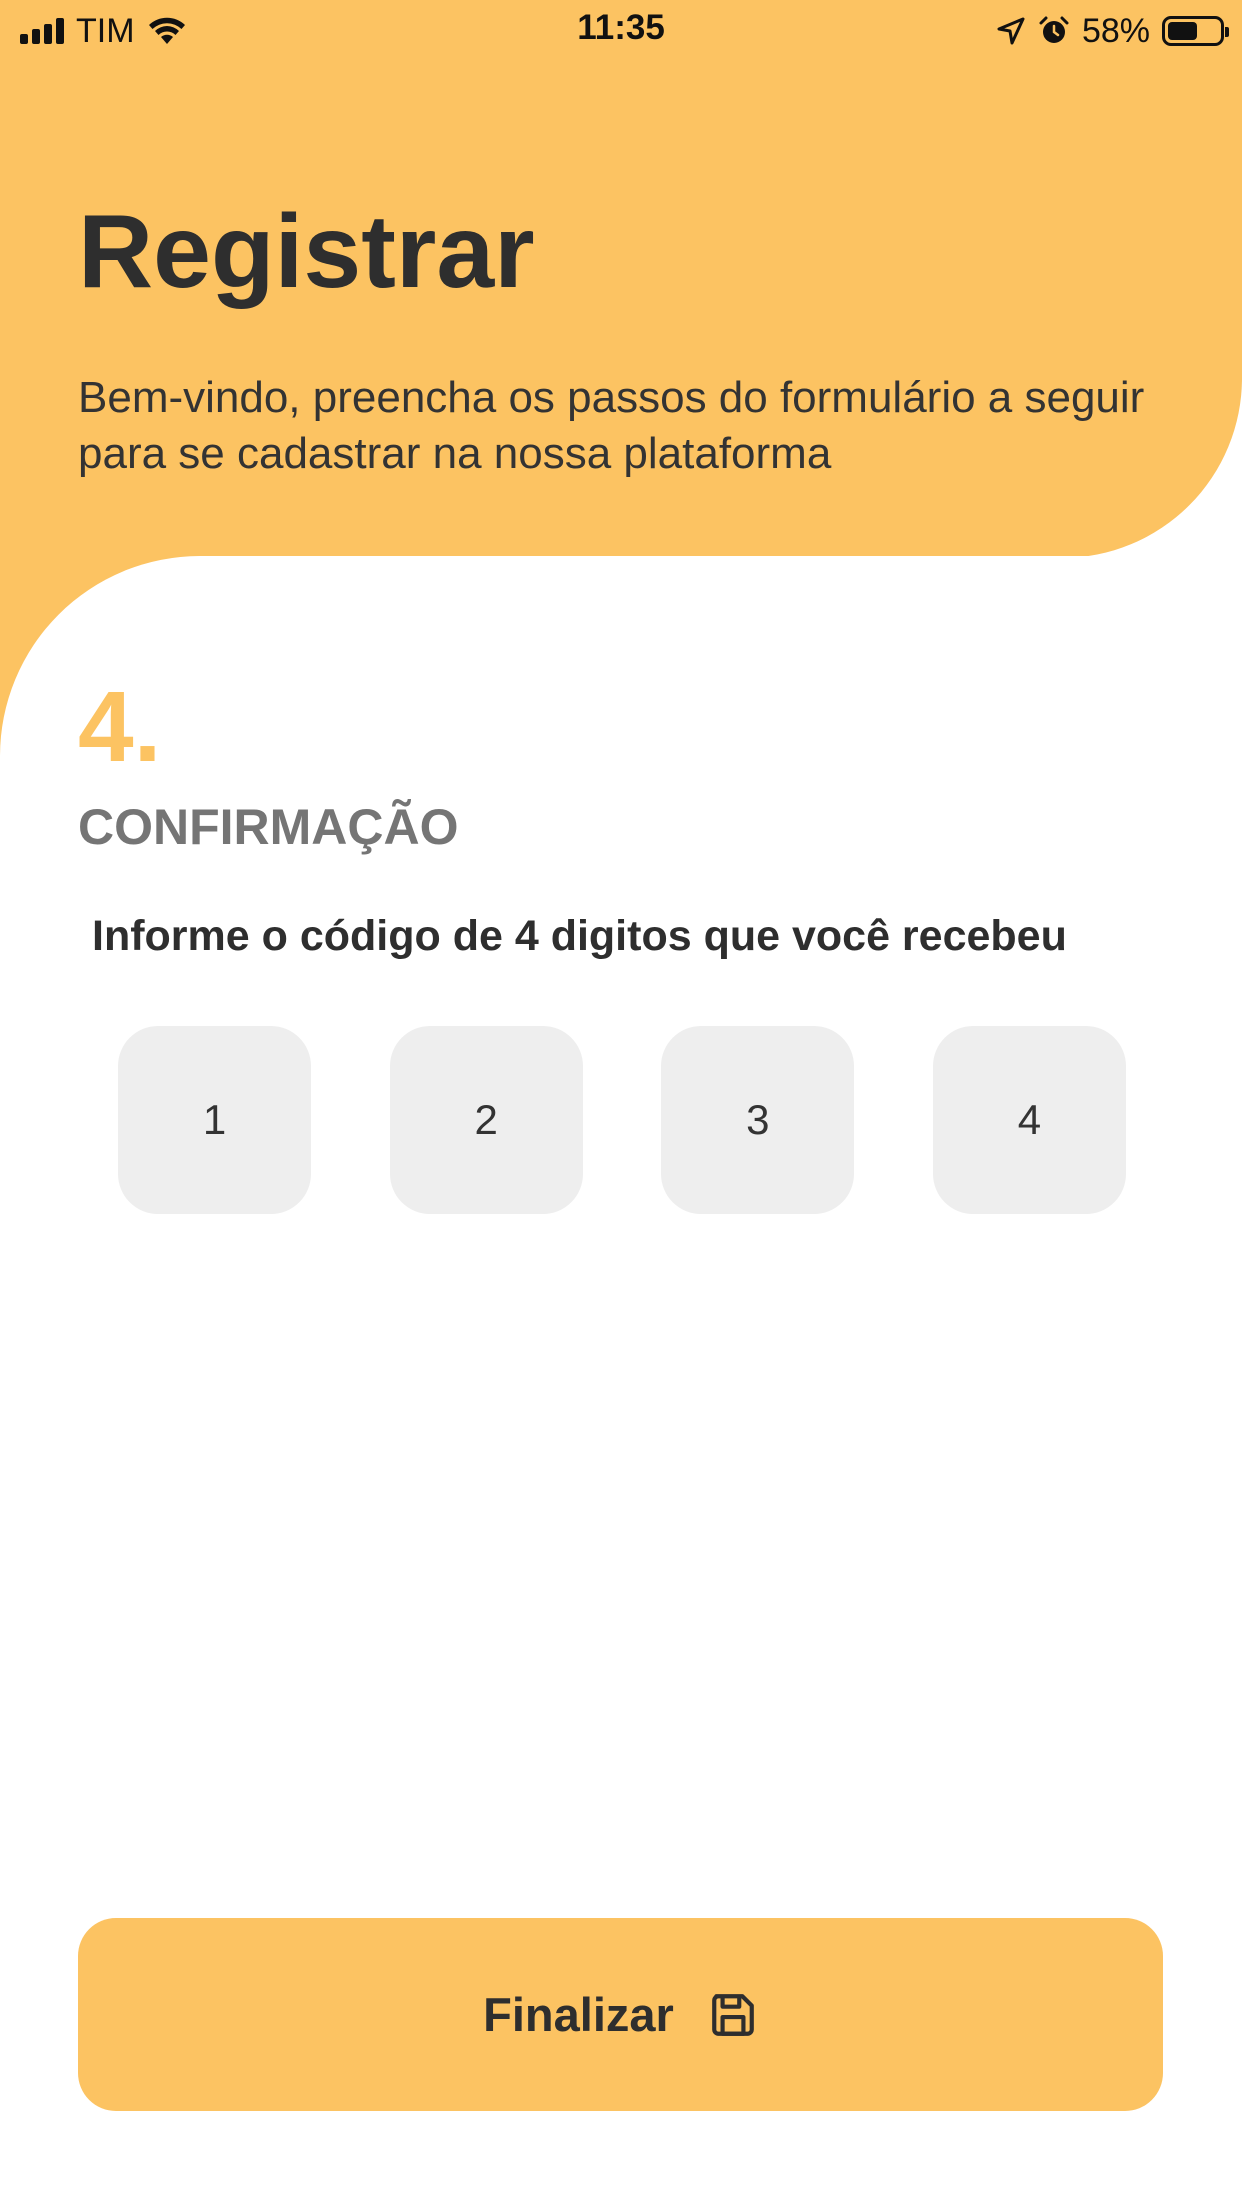 The width and height of the screenshot is (1242, 2208). Describe the element at coordinates (1115, 30) in the screenshot. I see `battery-percentage: 58%` at that location.